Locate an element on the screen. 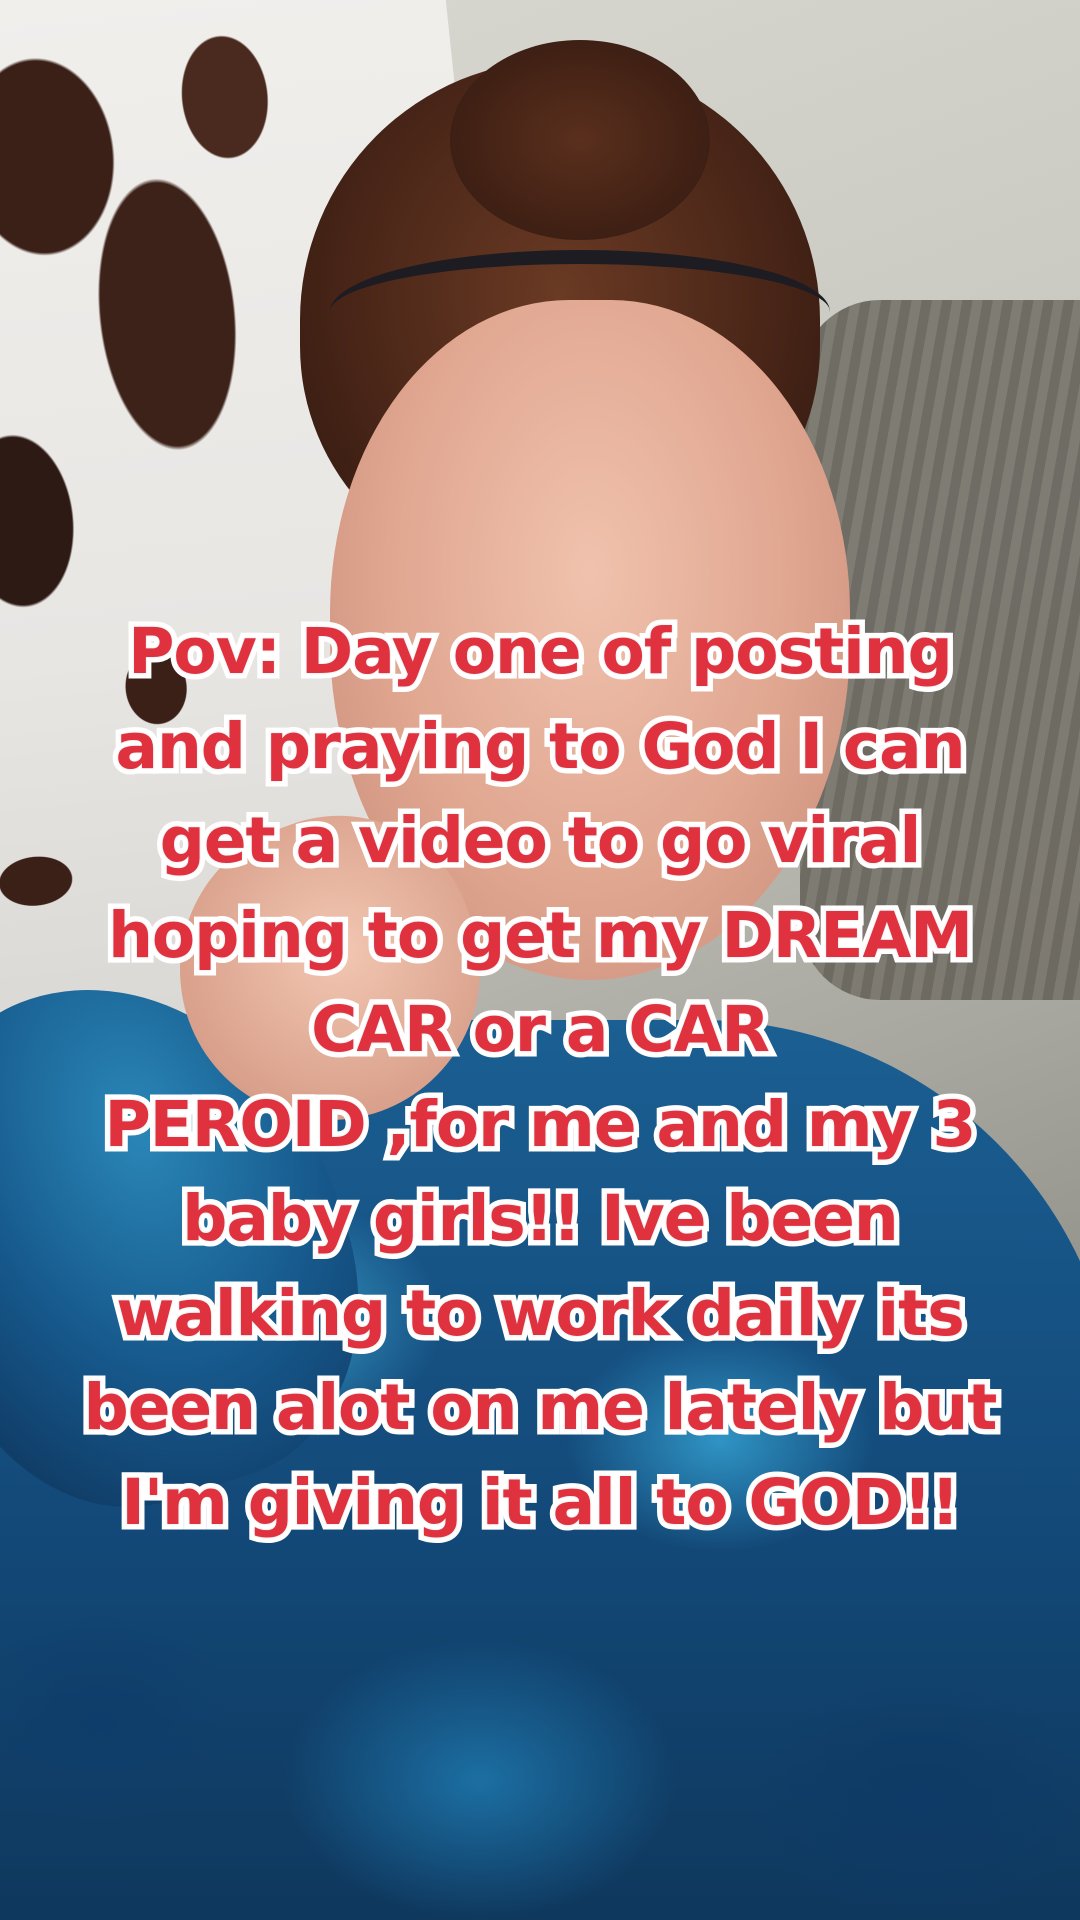 This screenshot has height=1920, width=1080. caption-line: walking to work daily its is located at coordinates (540, 1313).